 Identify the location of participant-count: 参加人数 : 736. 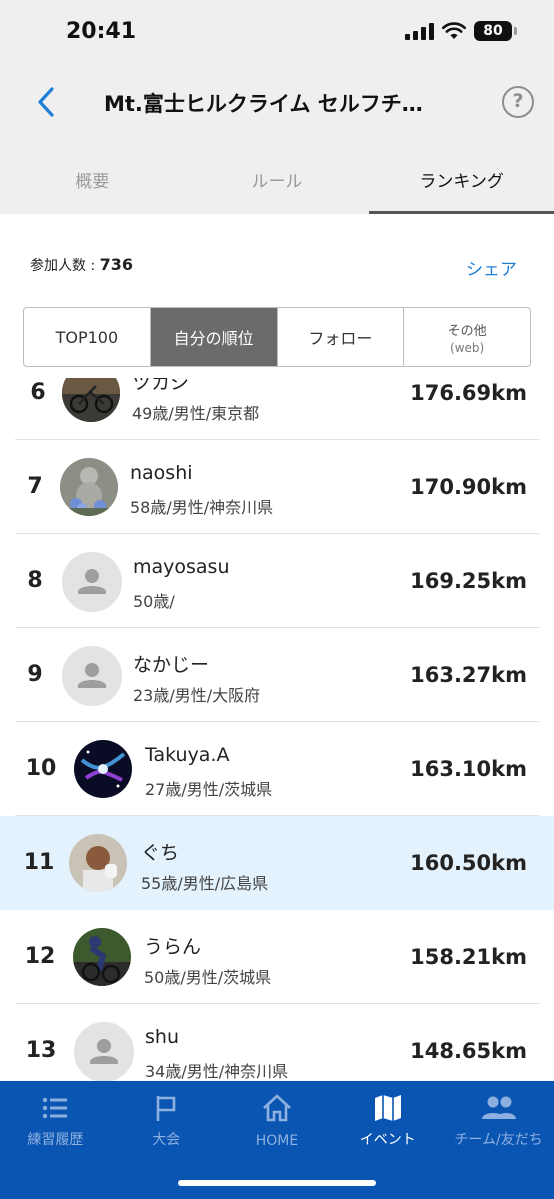
(81, 265).